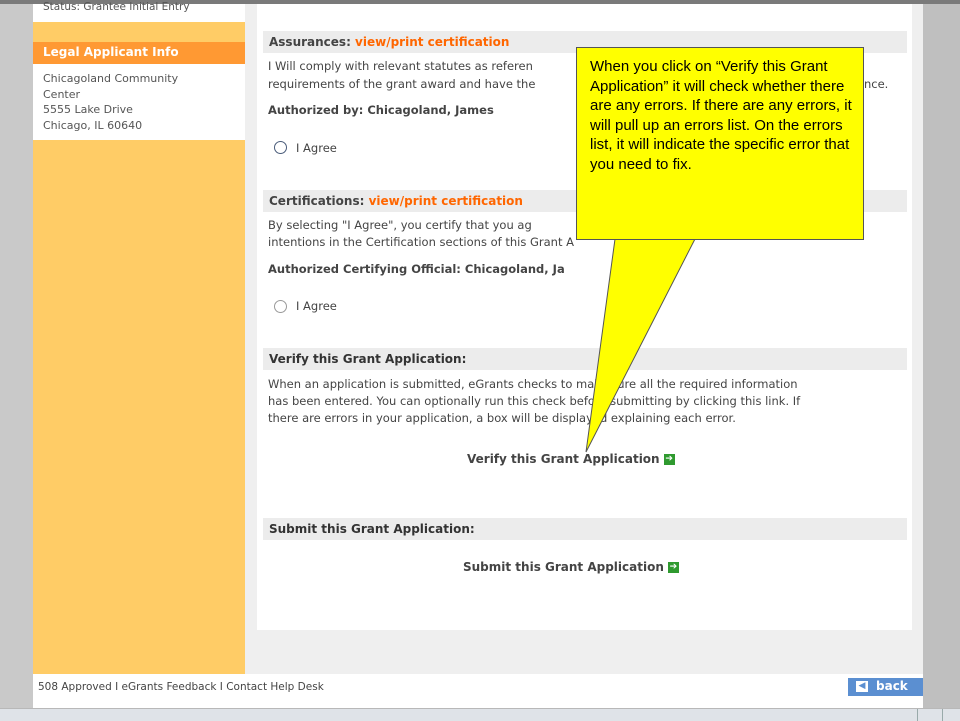 The width and height of the screenshot is (960, 721). What do you see at coordinates (585, 529) in the screenshot?
I see `submit-header: Submit this Grant Application:` at bounding box center [585, 529].